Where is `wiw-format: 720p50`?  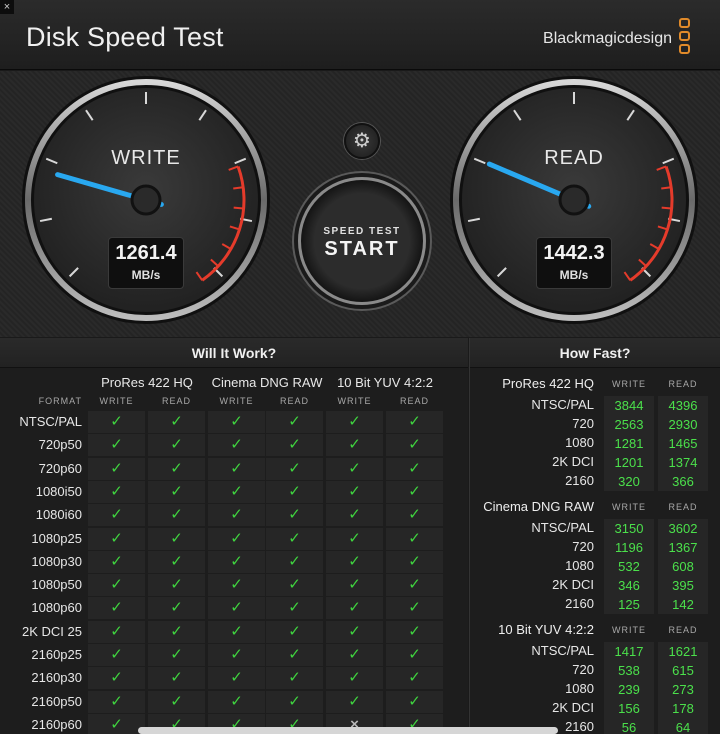 wiw-format: 720p50 is located at coordinates (60, 445).